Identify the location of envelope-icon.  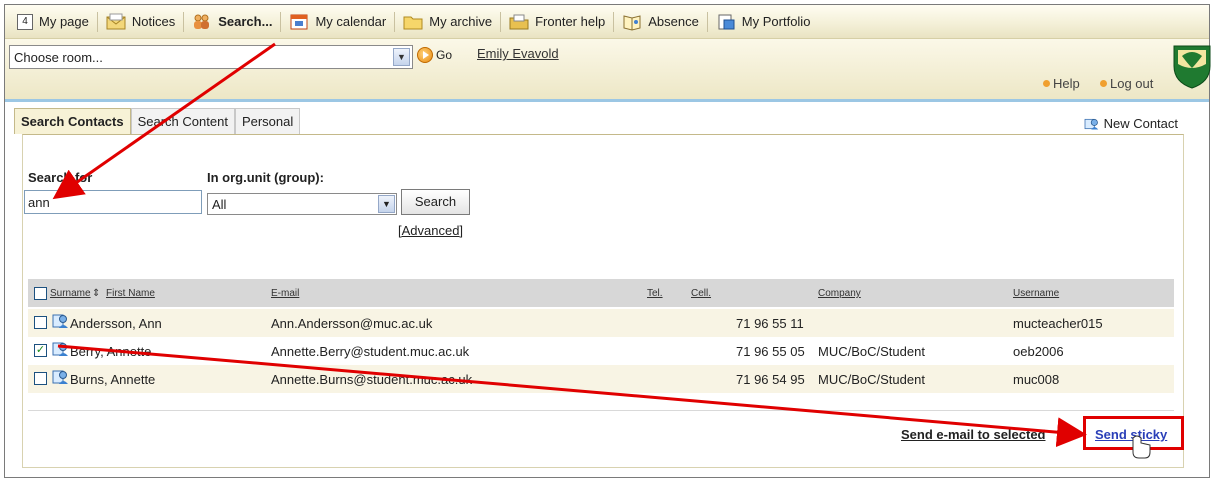
(116, 22).